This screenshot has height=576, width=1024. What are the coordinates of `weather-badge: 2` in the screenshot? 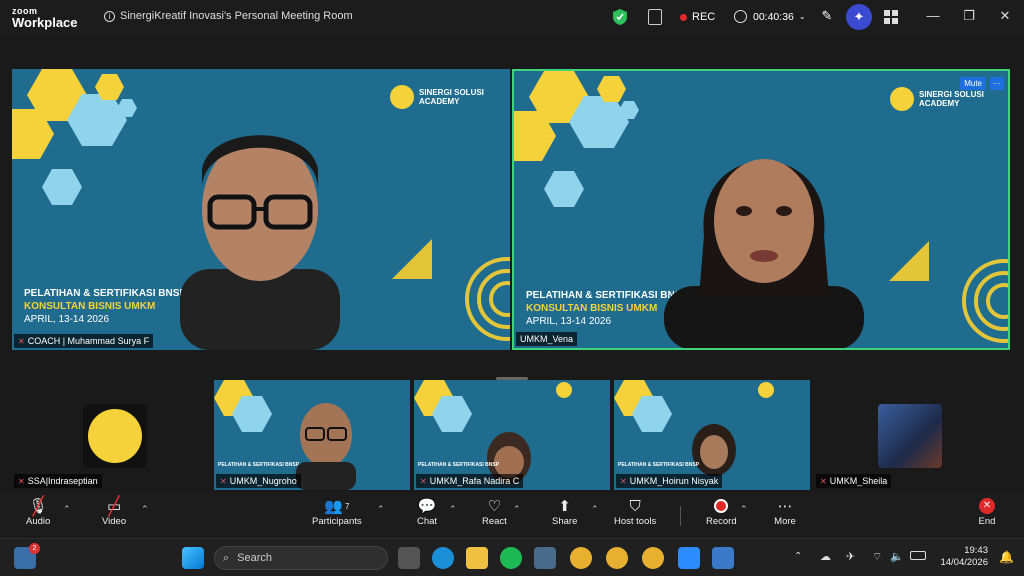 It's located at (34, 548).